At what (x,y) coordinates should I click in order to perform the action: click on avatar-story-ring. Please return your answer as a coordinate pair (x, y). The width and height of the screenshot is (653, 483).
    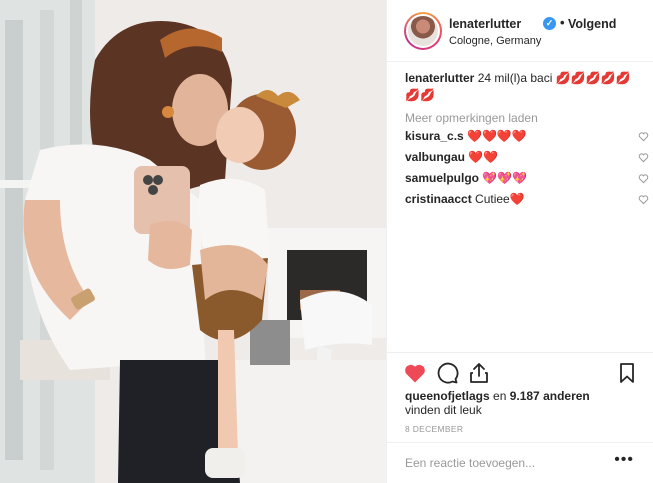
    Looking at the image, I should click on (423, 31).